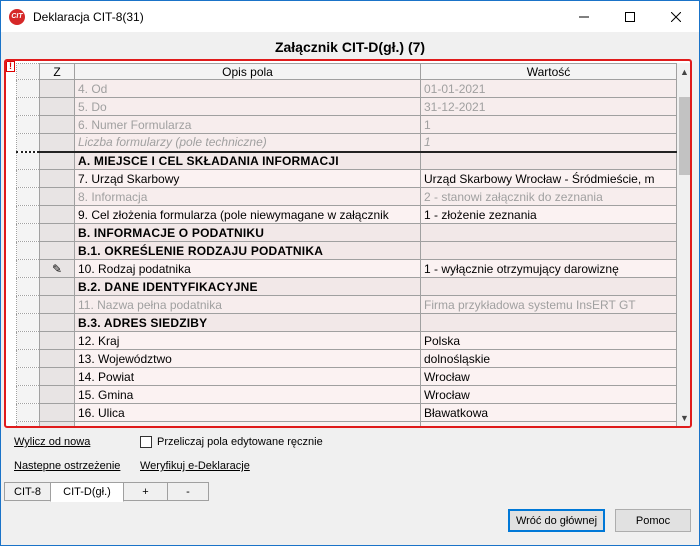 The height and width of the screenshot is (546, 700). What do you see at coordinates (346, 124) in the screenshot?
I see `grid-row: 6. Numer Formularza 1` at bounding box center [346, 124].